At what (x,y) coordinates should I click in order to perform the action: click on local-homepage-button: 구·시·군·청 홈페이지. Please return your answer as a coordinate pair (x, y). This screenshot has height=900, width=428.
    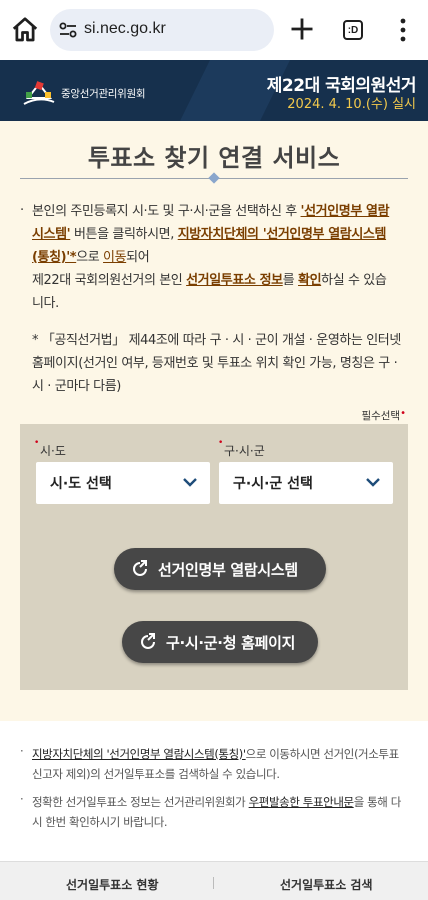
    Looking at the image, I should click on (220, 642).